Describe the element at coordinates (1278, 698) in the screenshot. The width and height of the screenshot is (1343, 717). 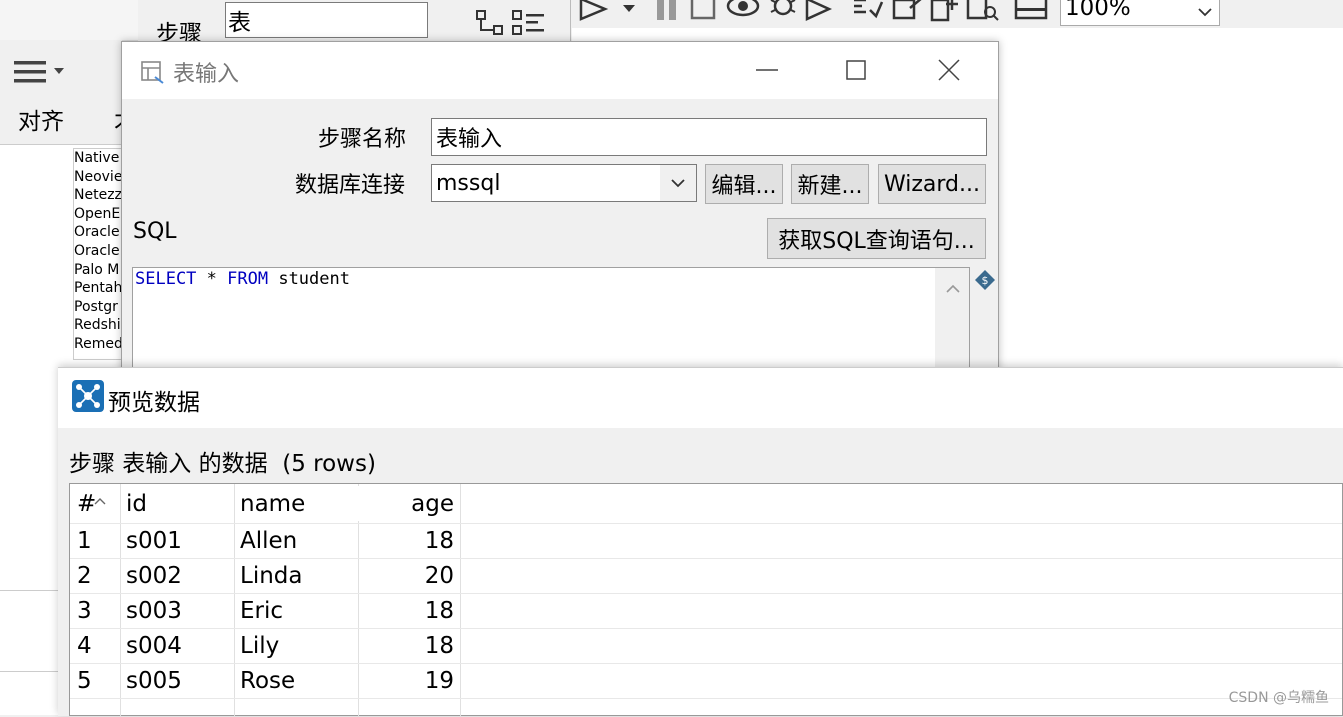
I see `watermark: CSDN @乌糯鱼` at that location.